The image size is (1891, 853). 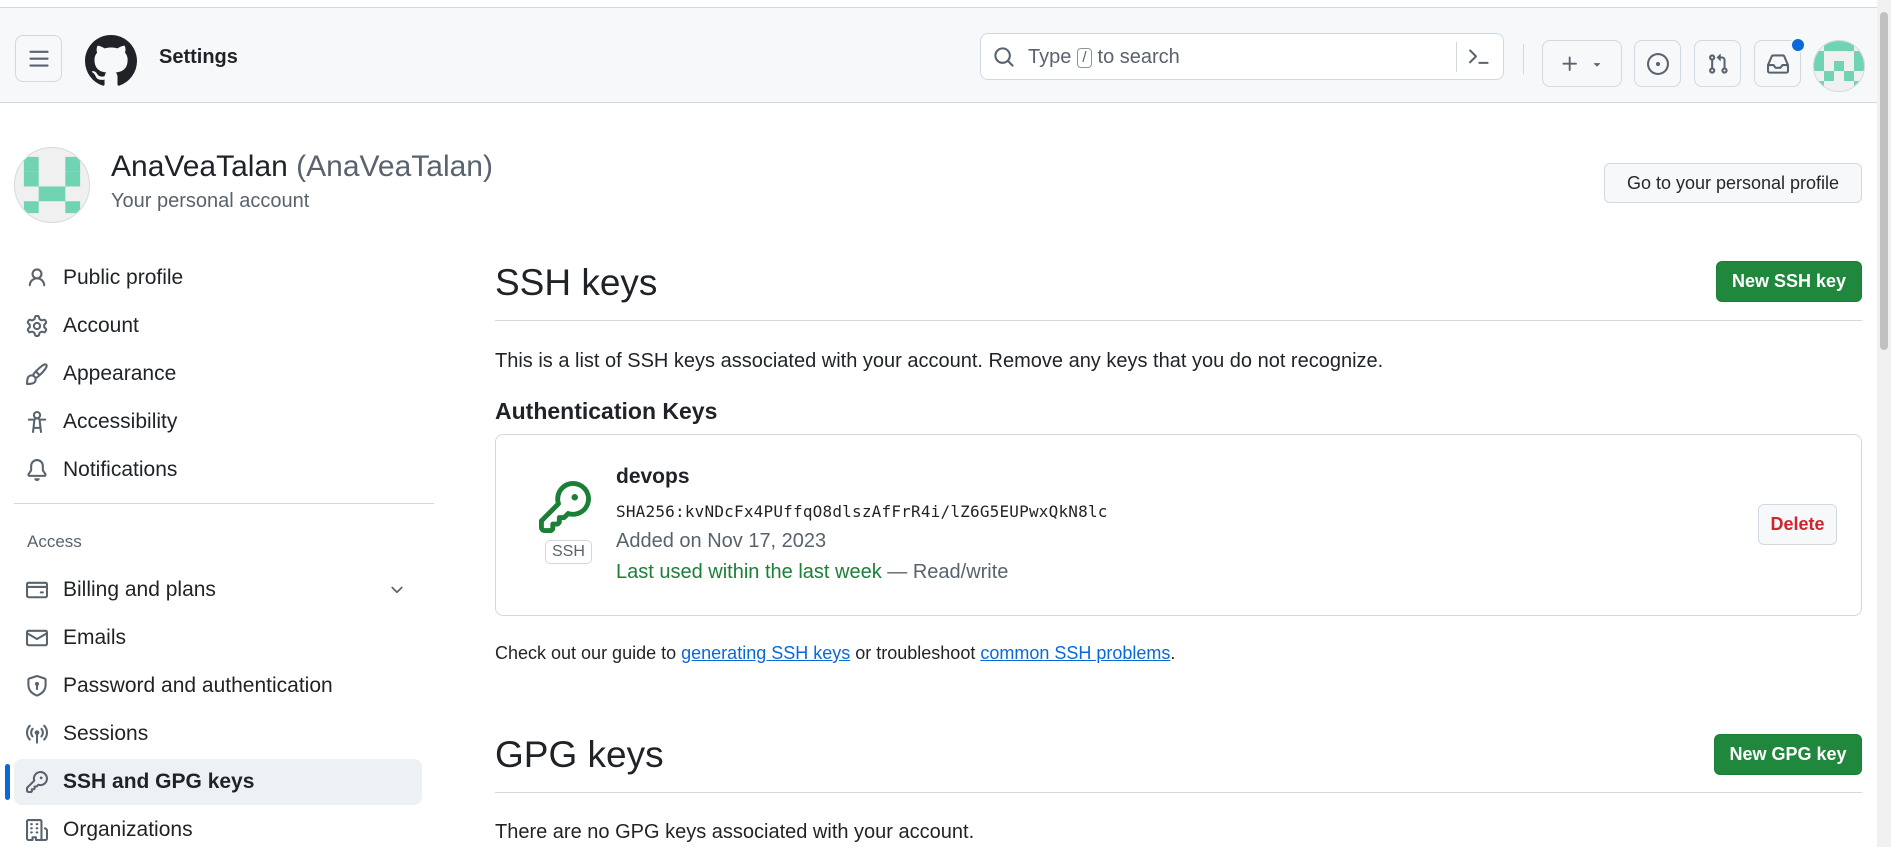 I want to click on header-title: Settings, so click(x=198, y=57).